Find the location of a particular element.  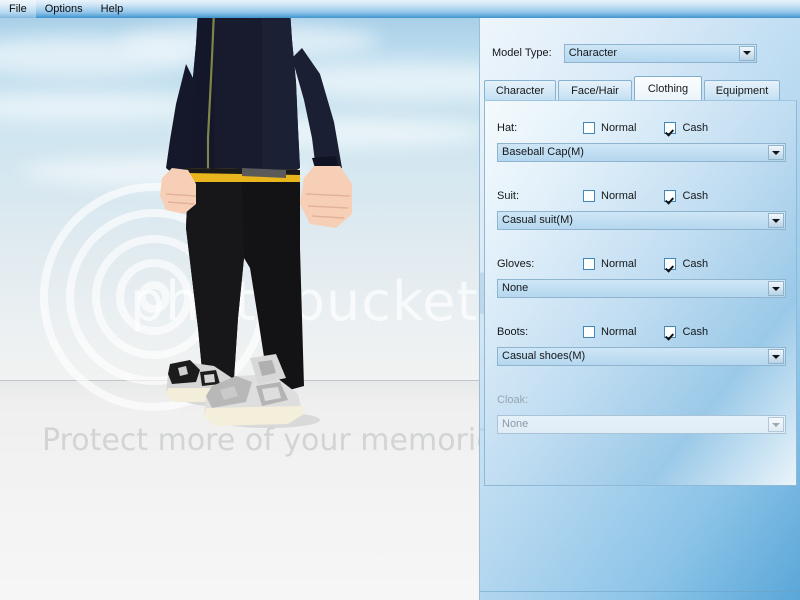

boots-normal-checkbox: Normal is located at coordinates (609, 332).